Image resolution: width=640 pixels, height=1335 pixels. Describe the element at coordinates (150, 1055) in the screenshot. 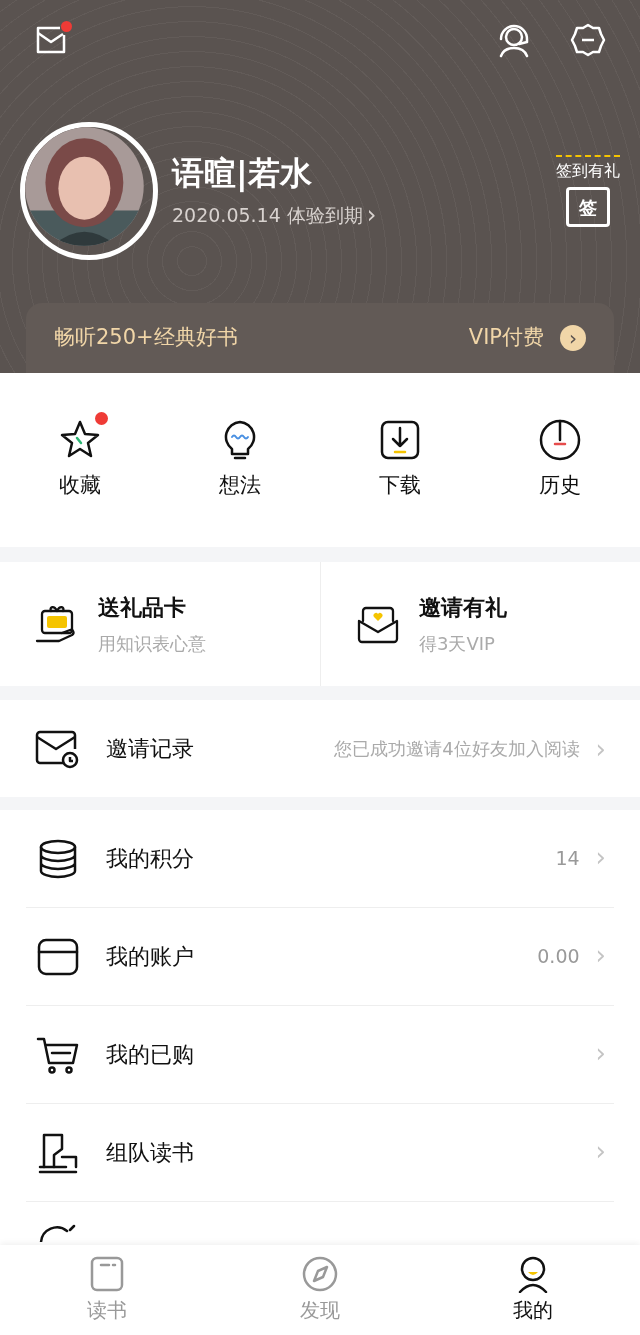

I see `row-label: 我的已购` at that location.